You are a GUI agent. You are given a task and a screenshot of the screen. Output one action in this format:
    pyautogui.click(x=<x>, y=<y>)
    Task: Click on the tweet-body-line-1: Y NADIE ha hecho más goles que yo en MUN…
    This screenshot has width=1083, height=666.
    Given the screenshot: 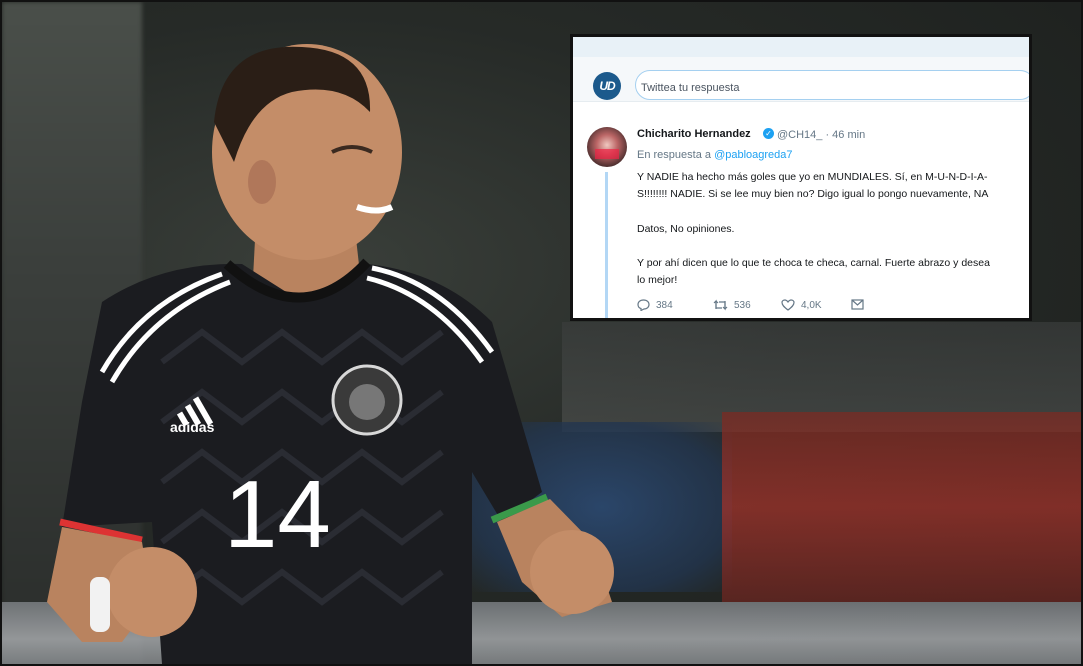 What is the action you would take?
    pyautogui.click(x=812, y=177)
    